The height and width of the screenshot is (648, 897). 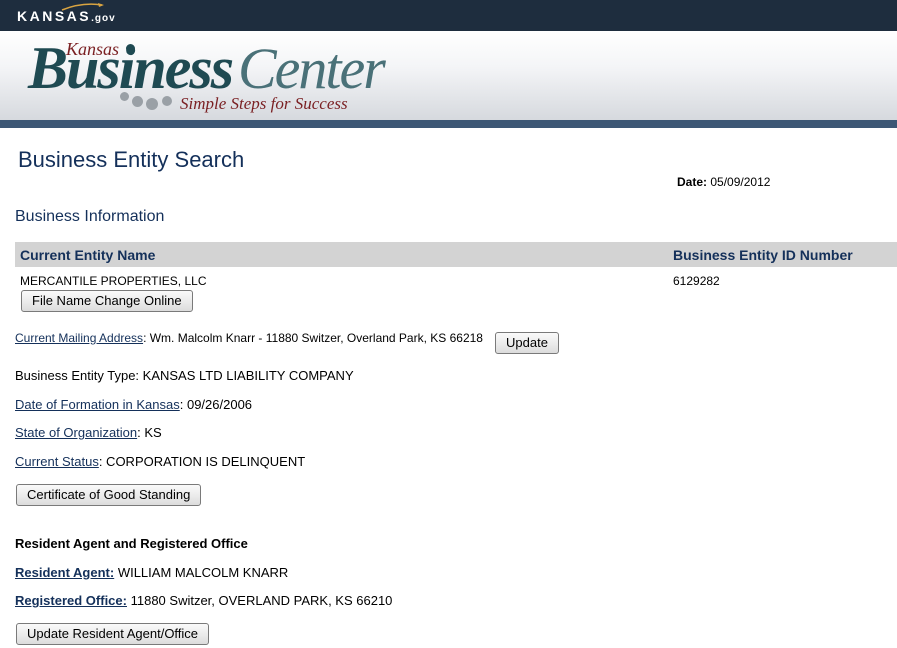 What do you see at coordinates (97, 404) in the screenshot?
I see `formation-date-link: Date of Formation in Kansas` at bounding box center [97, 404].